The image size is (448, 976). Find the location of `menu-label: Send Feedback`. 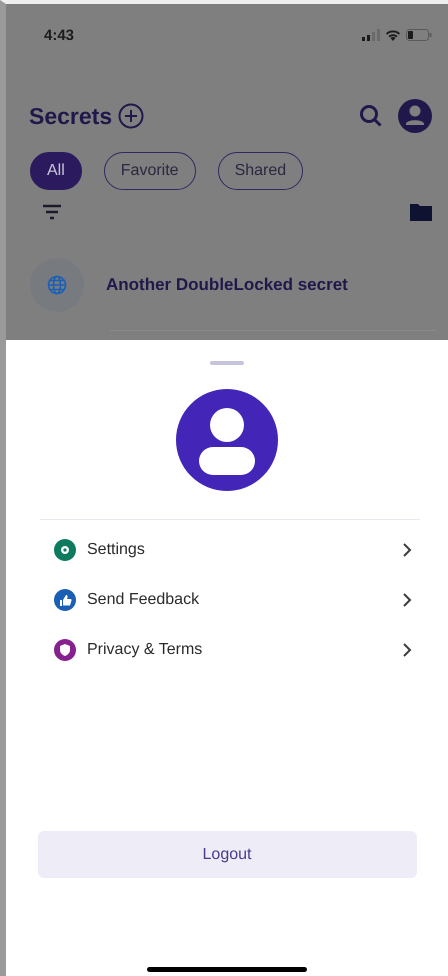

menu-label: Send Feedback is located at coordinates (143, 600).